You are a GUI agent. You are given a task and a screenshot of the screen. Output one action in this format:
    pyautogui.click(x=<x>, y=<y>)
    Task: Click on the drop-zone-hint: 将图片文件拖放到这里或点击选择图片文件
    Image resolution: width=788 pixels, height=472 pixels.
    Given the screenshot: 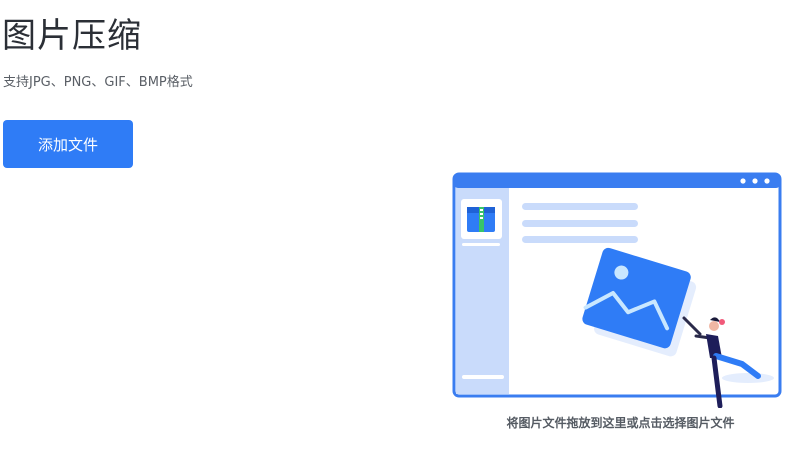 What is the action you would take?
    pyautogui.click(x=620, y=423)
    